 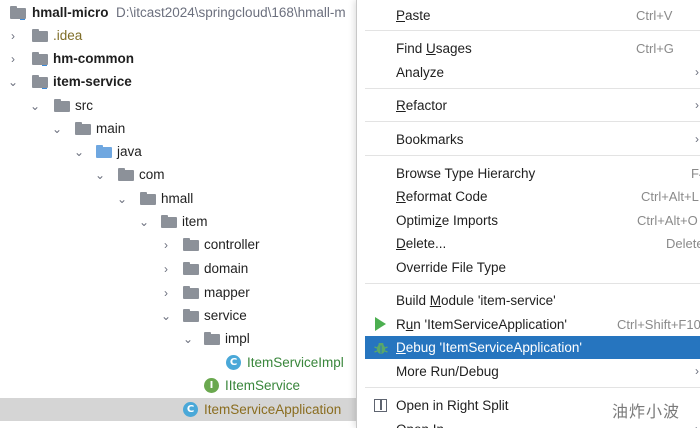 I want to click on menu-item-browse-type-hierarchy: Browse Type Hierarchy F4, so click(x=532, y=173).